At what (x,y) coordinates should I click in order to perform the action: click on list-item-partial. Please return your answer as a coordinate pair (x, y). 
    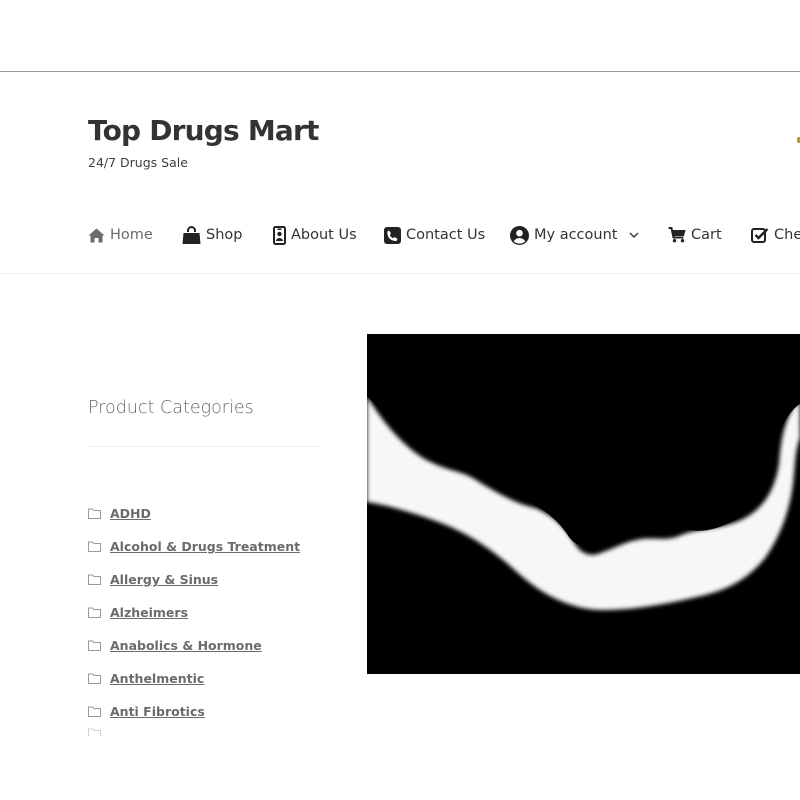
    Looking at the image, I should click on (194, 732).